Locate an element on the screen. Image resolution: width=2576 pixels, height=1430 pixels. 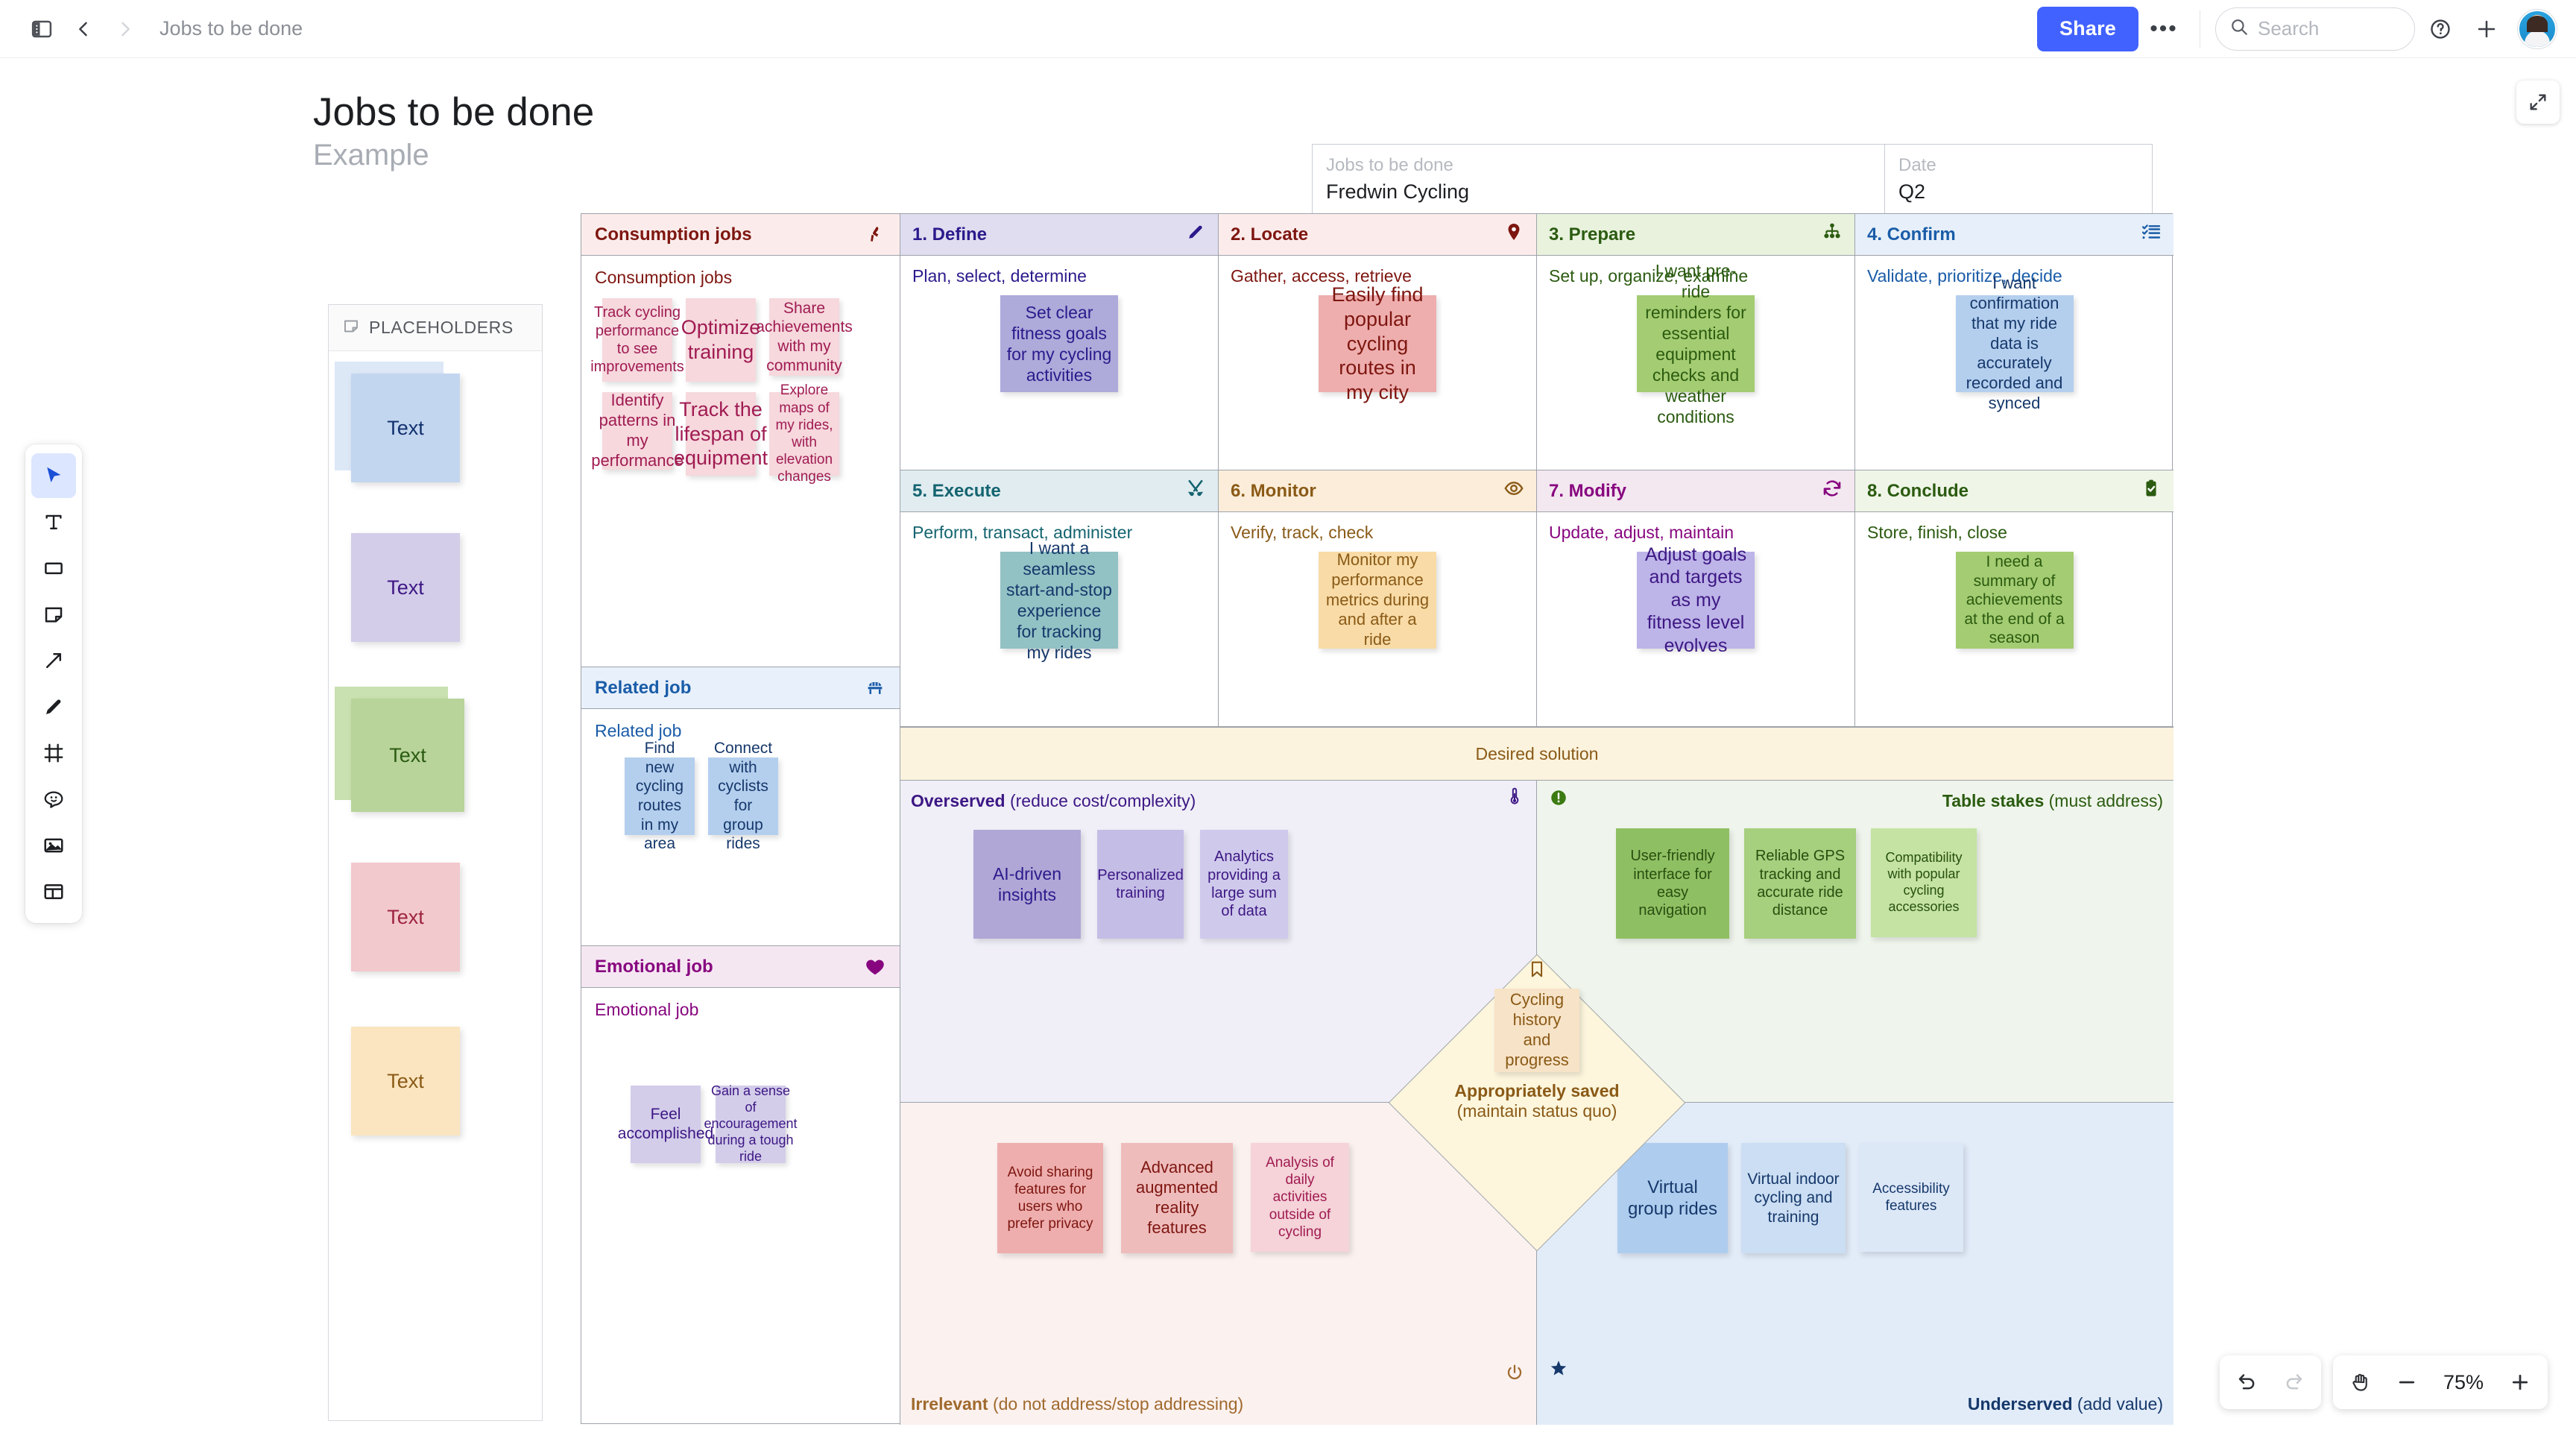
thermometer-icon is located at coordinates (1514, 798).